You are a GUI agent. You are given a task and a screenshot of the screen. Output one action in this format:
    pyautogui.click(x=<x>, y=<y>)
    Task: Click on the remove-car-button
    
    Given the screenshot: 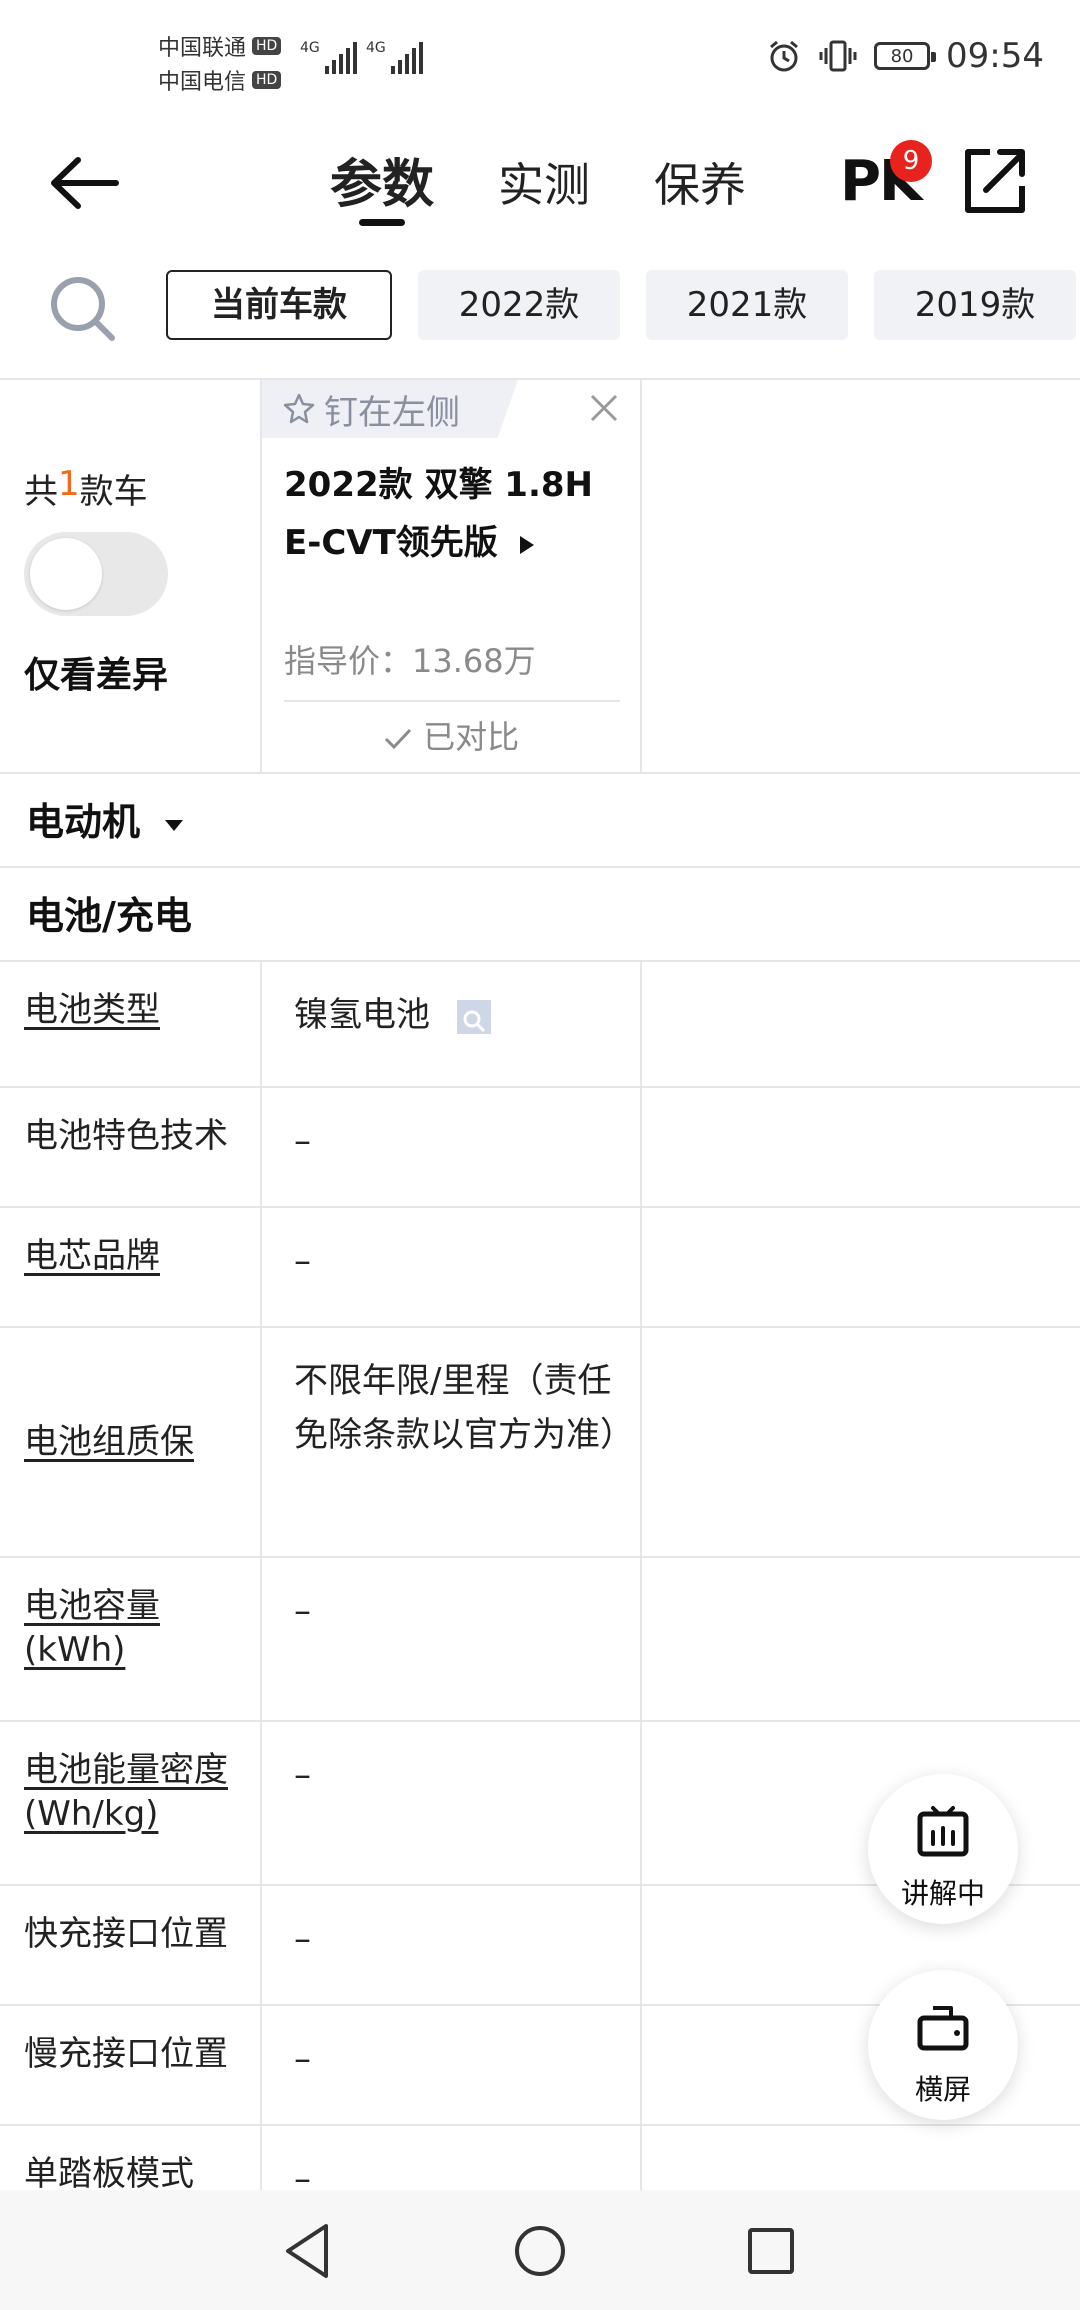 What is the action you would take?
    pyautogui.click(x=604, y=408)
    